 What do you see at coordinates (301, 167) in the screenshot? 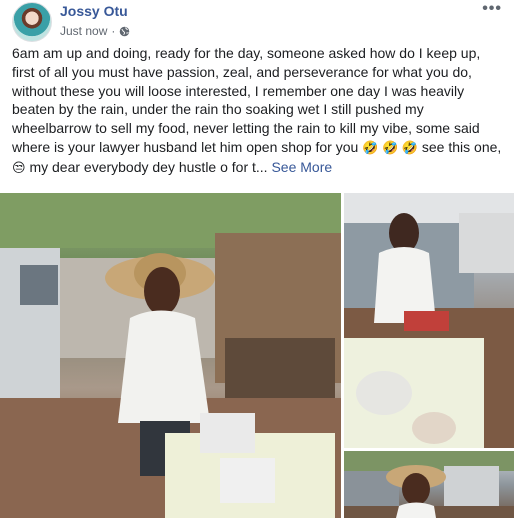
I see `see-more-link: See More` at bounding box center [301, 167].